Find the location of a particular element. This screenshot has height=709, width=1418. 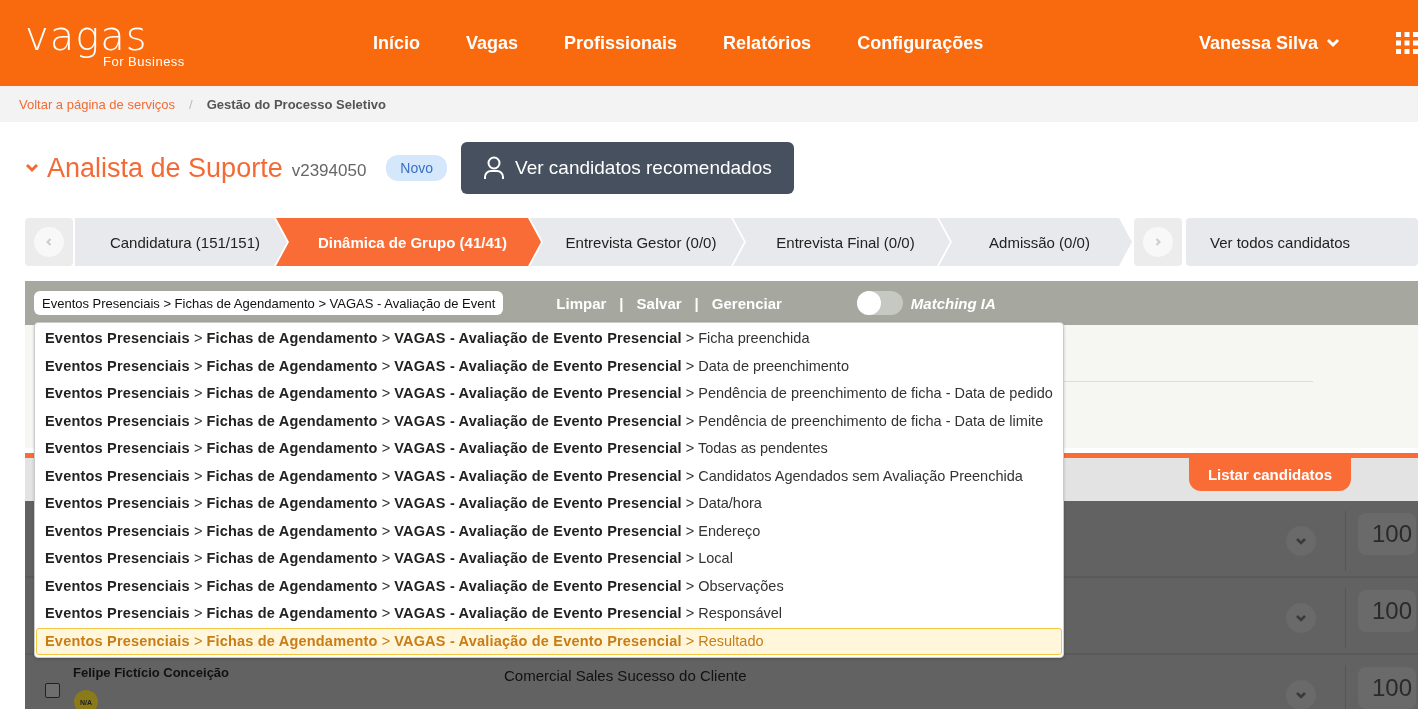

collapse-caret-icon is located at coordinates (32, 168).